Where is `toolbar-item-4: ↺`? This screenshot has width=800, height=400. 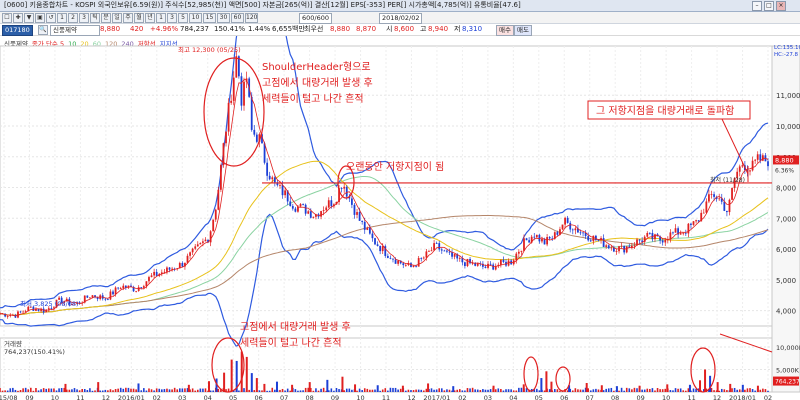
toolbar-item-4: ↺ is located at coordinates (51, 18).